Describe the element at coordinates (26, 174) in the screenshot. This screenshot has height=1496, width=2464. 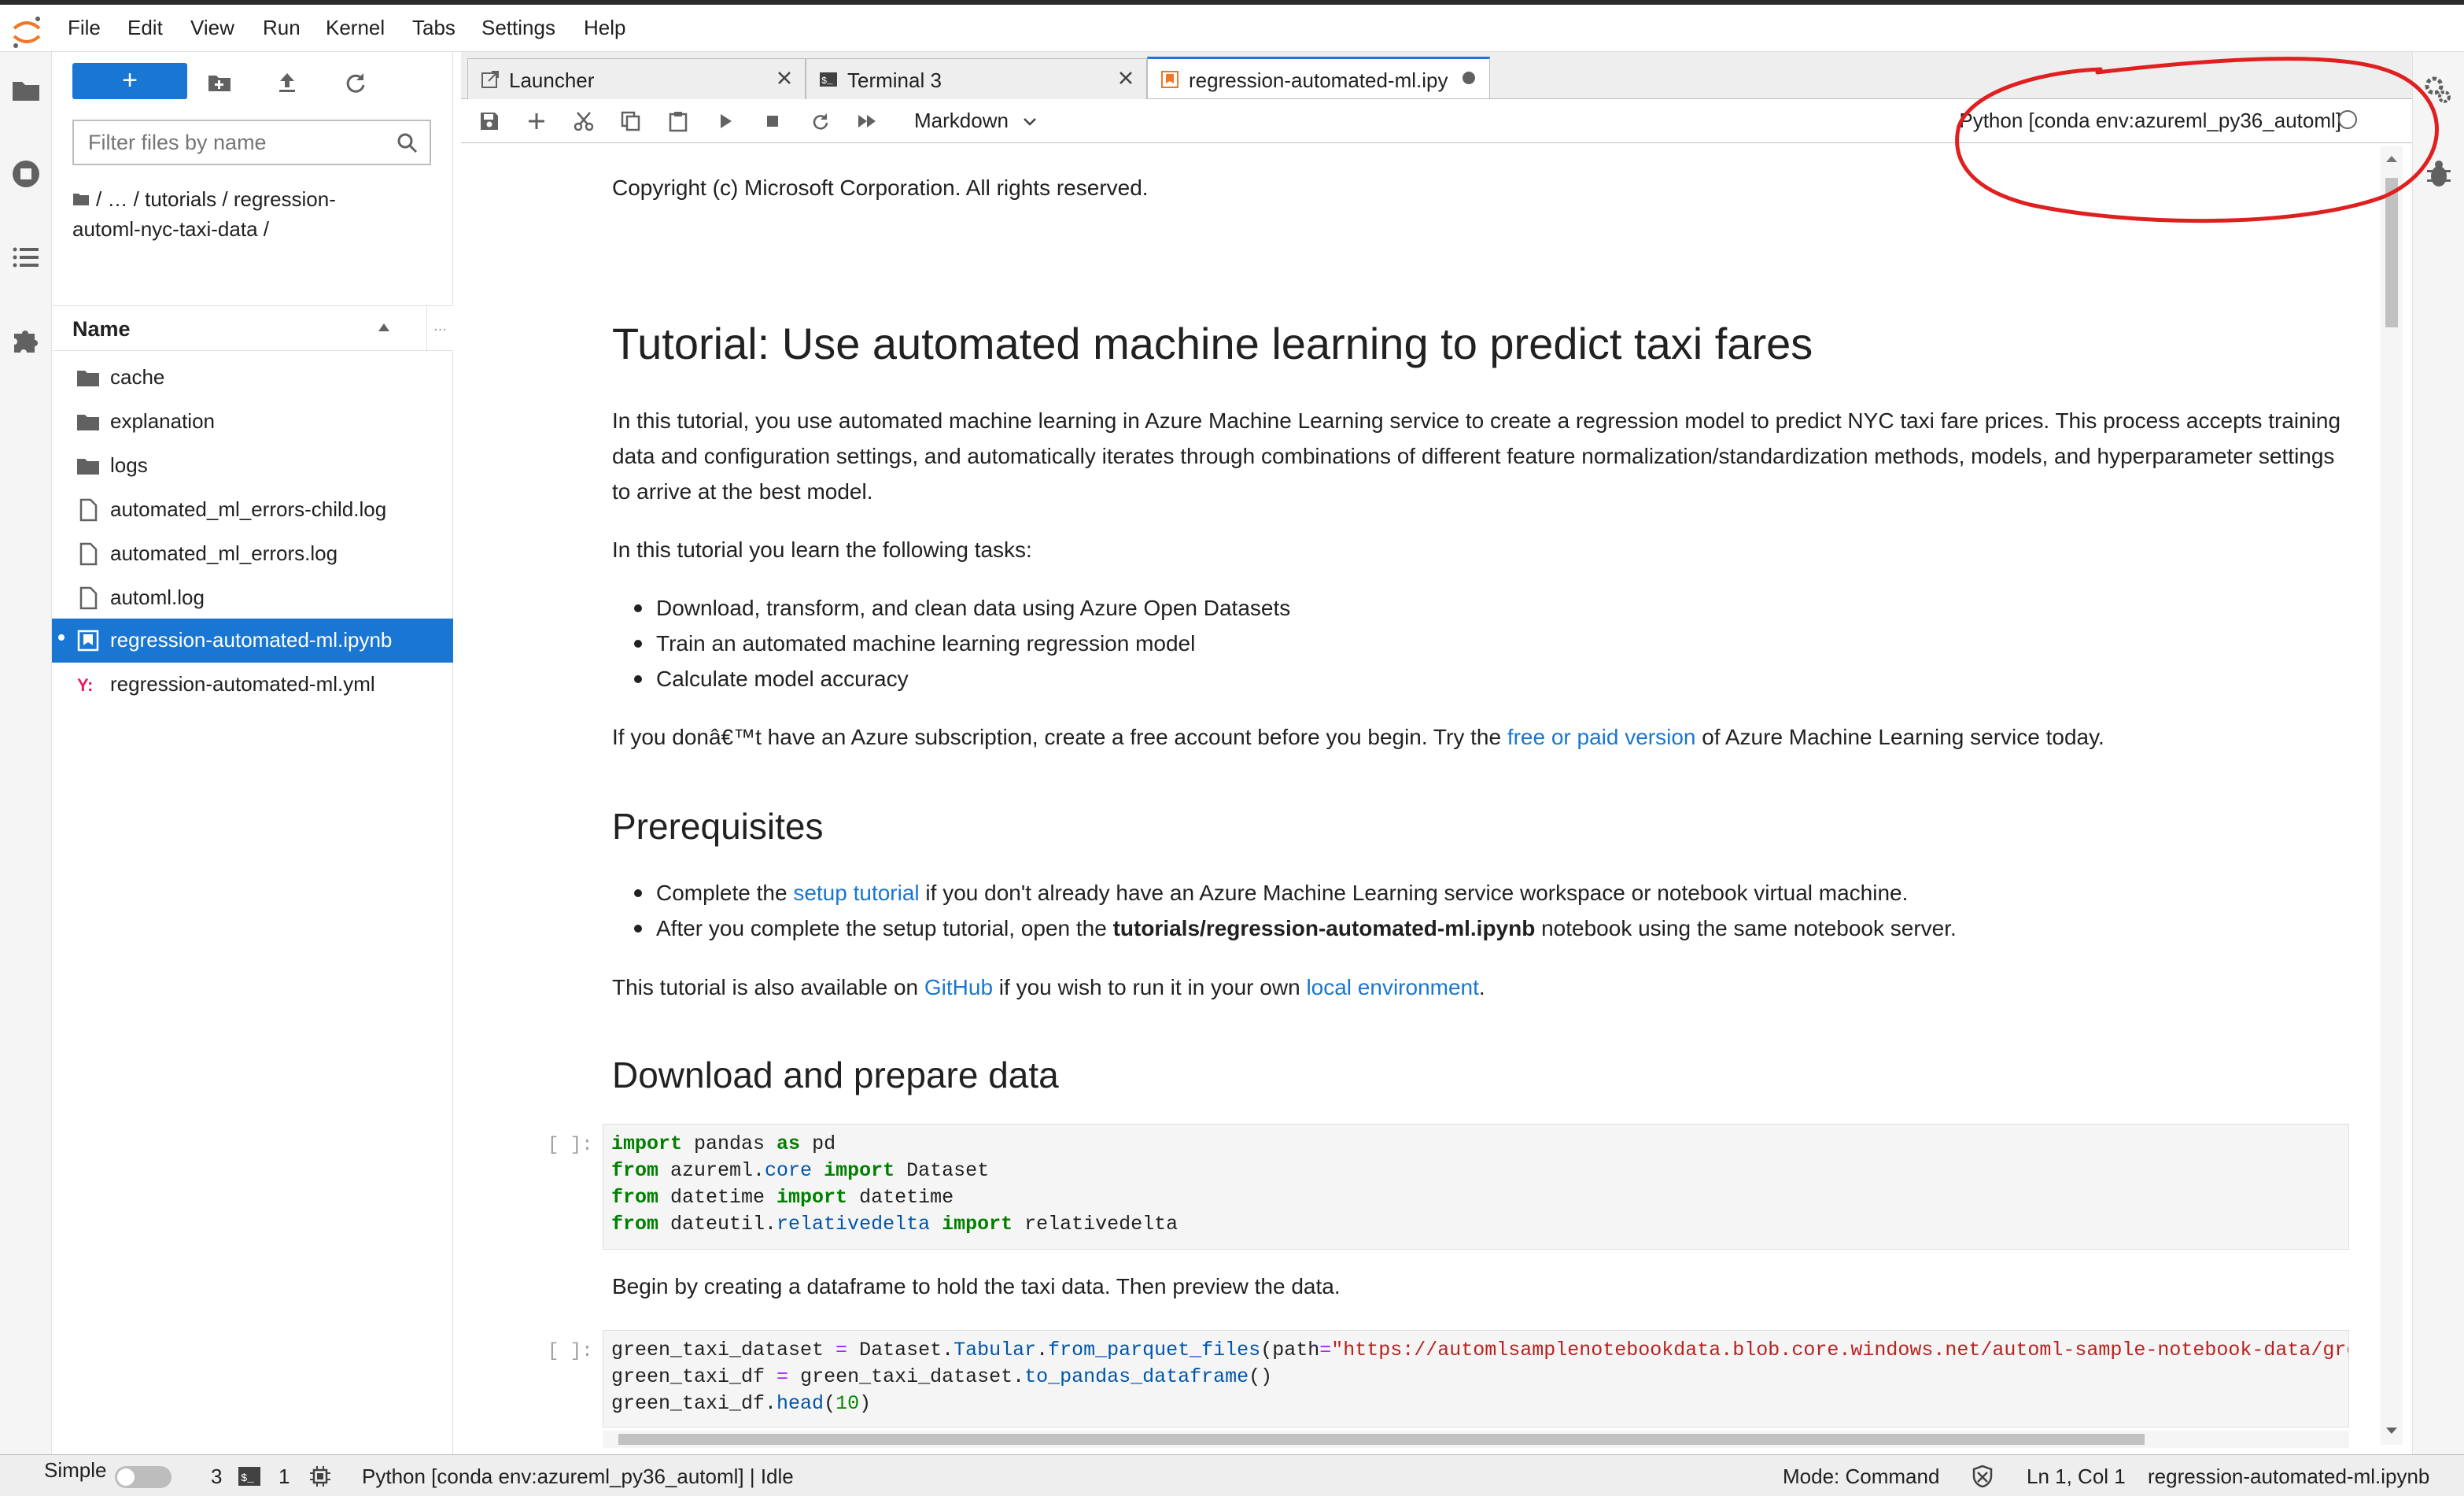
I see `running-sessions-icon` at that location.